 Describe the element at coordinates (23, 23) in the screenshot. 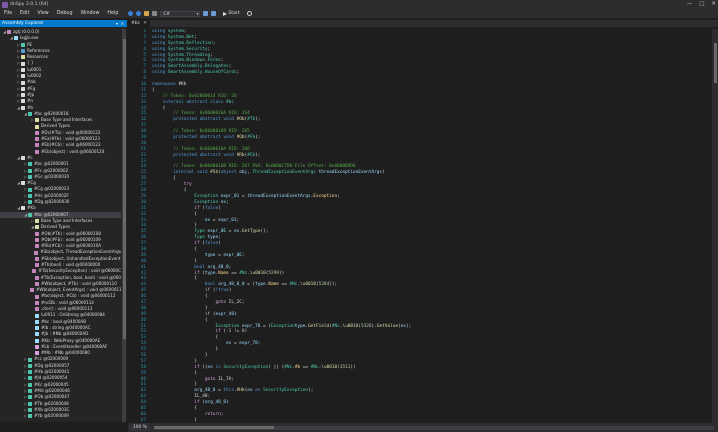

I see `assembly-explorer-title: Assembly Explorer` at that location.